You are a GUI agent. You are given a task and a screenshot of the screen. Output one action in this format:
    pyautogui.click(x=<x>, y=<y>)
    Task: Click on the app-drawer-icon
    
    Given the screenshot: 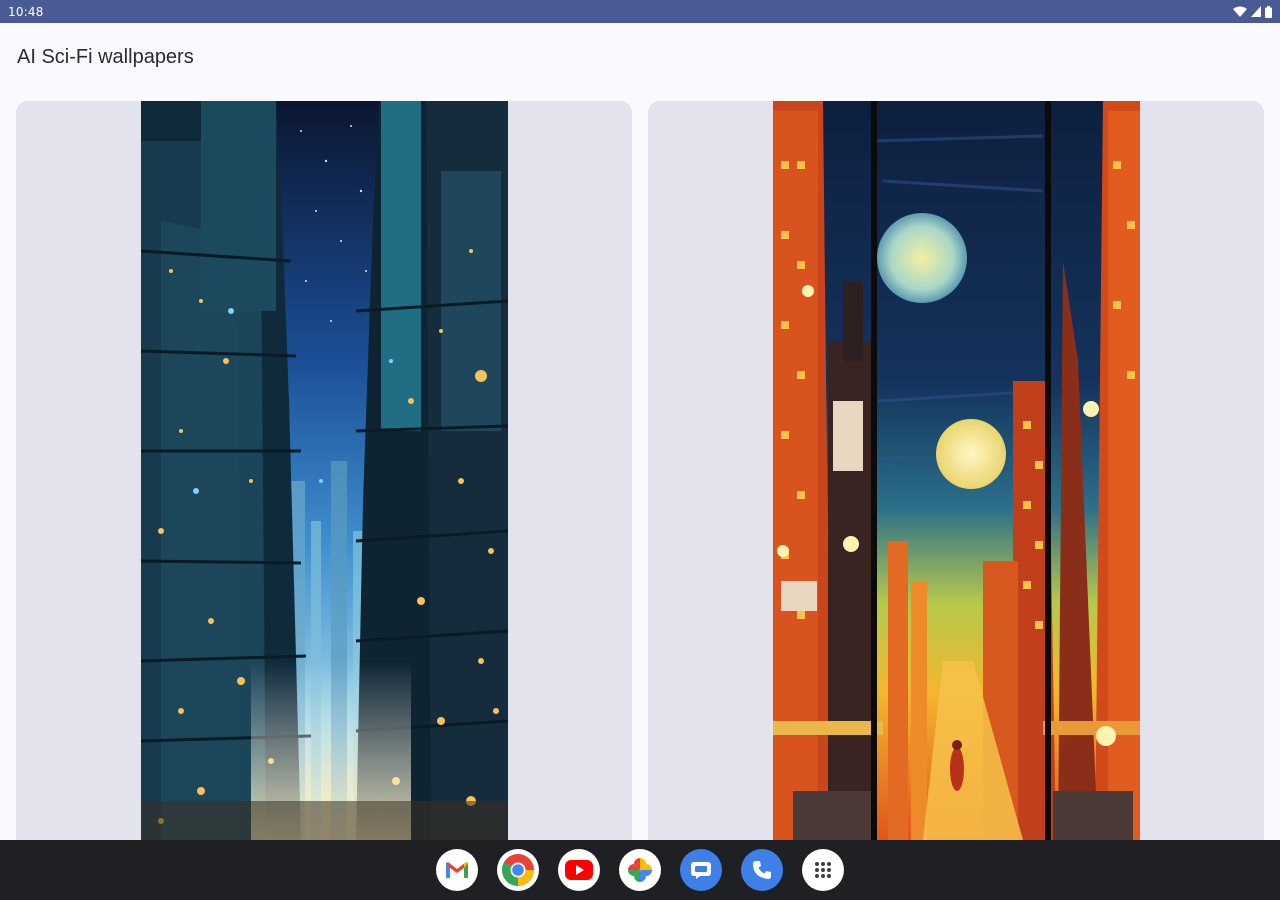 What is the action you would take?
    pyautogui.click(x=823, y=870)
    